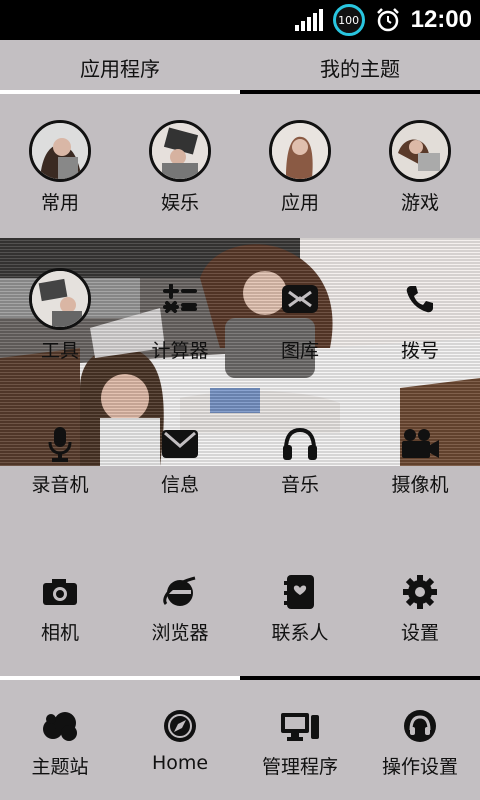 This screenshot has width=480, height=800. Describe the element at coordinates (300, 299) in the screenshot. I see `gallery-icon` at that location.